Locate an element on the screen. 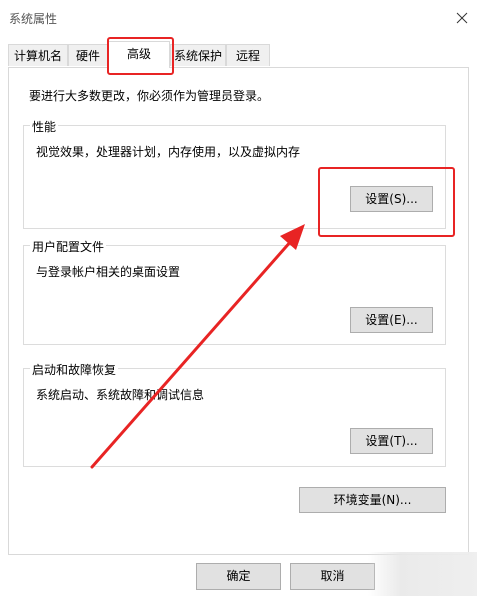  admin-note: 要进行大多数更改，你必须作为管理员登录。 is located at coordinates (149, 96).